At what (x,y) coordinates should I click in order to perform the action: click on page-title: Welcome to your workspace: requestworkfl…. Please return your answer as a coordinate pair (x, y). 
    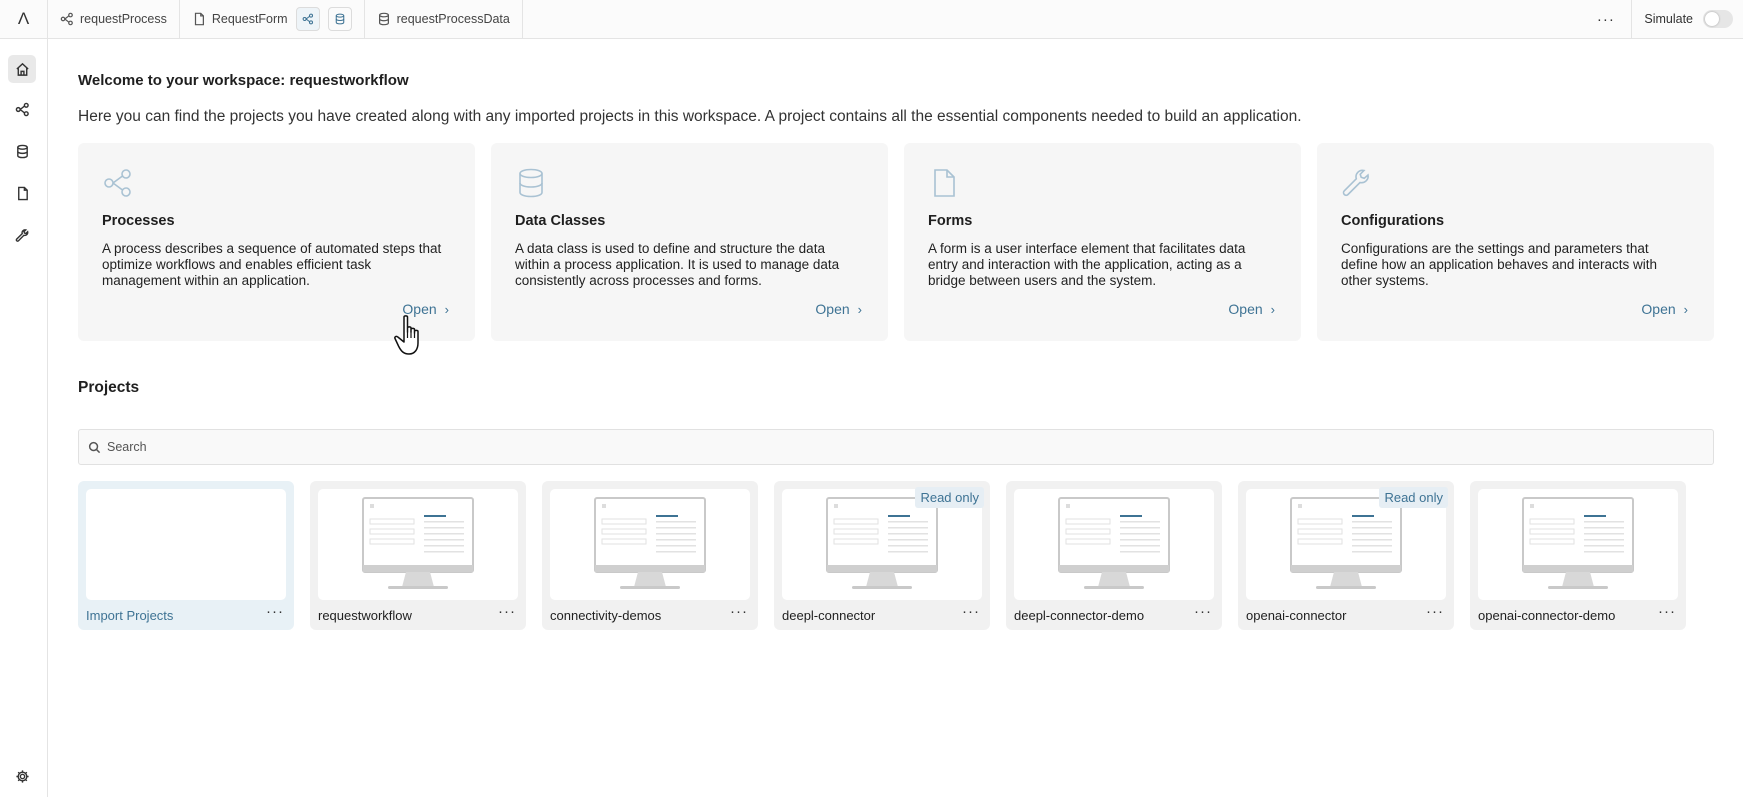
    Looking at the image, I should click on (243, 80).